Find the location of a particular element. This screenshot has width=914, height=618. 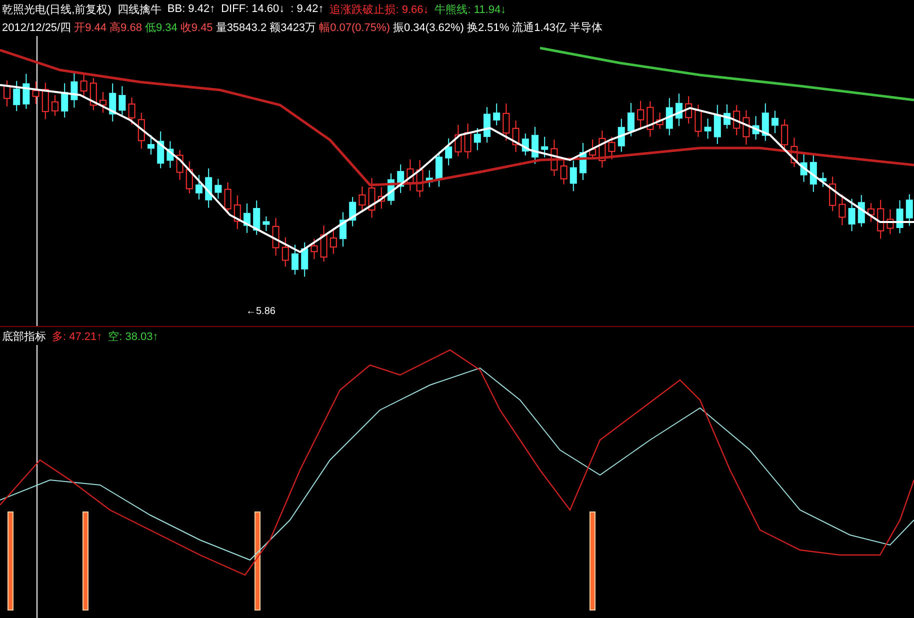

indicator-value: 追涨跌破止损: 9.66↓ is located at coordinates (379, 9).